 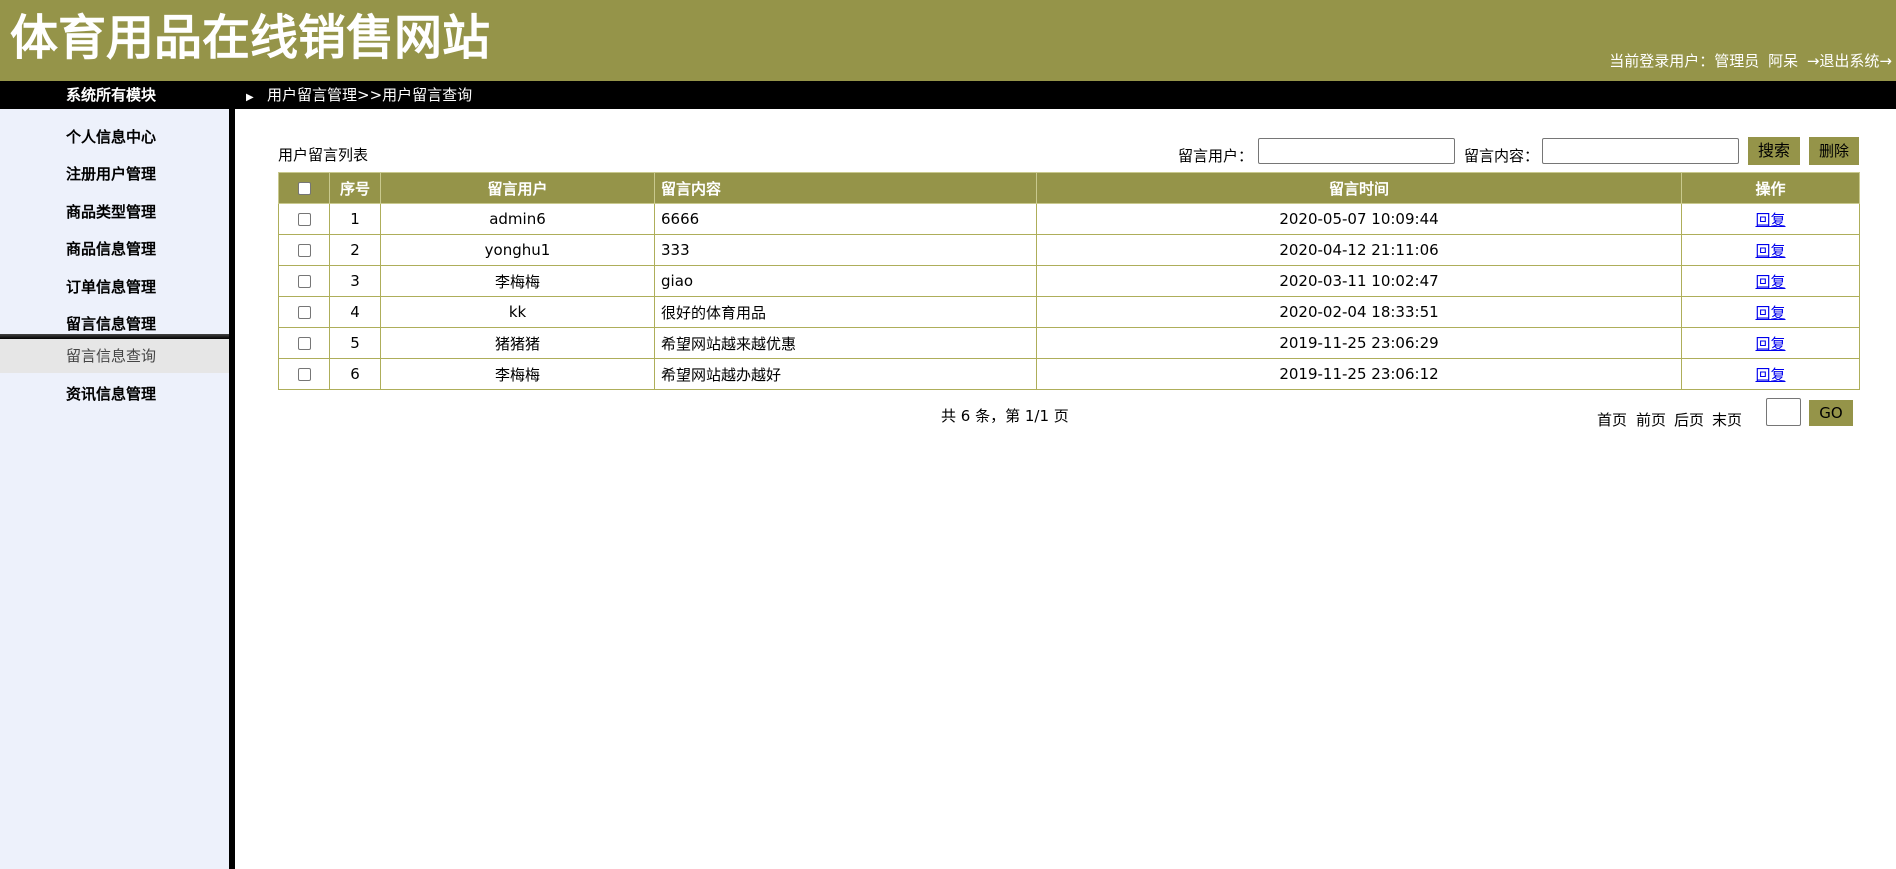 I want to click on list-title: 用户留言列表, so click(x=323, y=155).